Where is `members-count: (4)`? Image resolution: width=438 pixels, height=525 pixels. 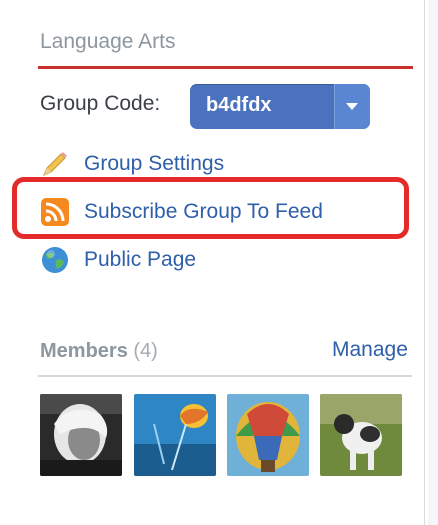
members-count: (4) is located at coordinates (145, 351).